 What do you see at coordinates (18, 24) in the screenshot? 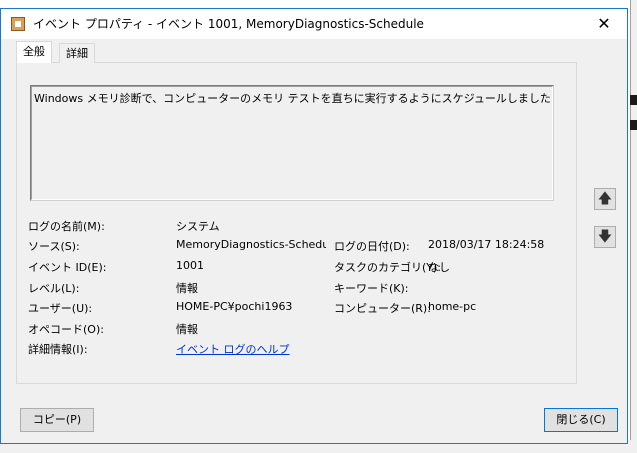
I see `event-viewer-icon` at bounding box center [18, 24].